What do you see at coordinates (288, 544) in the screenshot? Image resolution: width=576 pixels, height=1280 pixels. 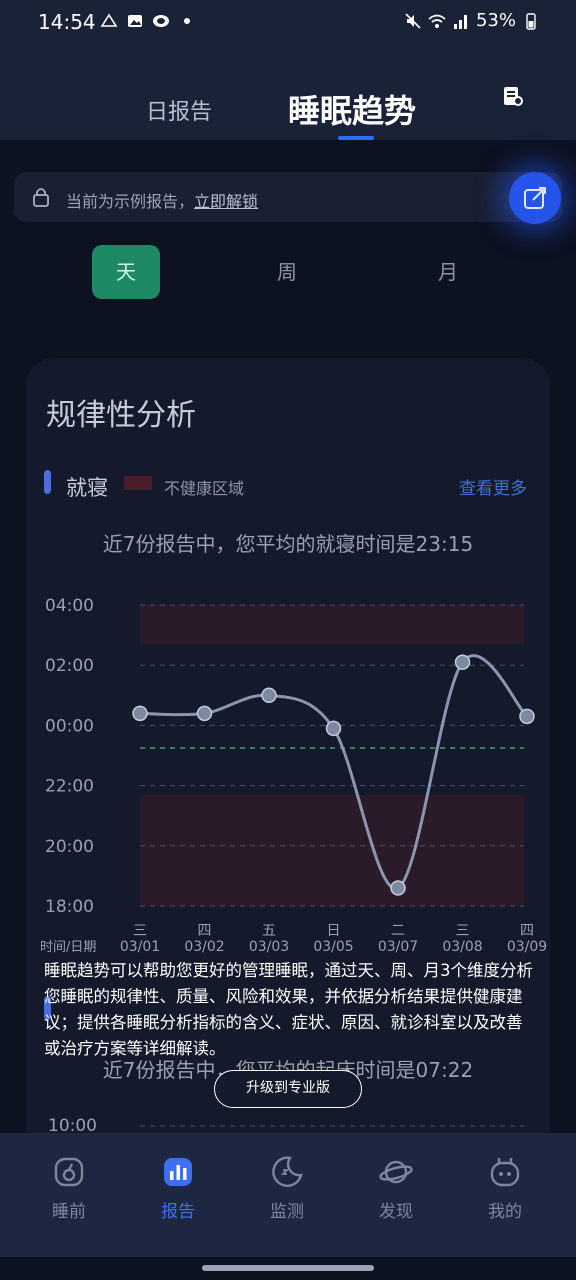 I see `bedtime-average-text: 近7份报告中，您平均的就寝时间是23:15` at bounding box center [288, 544].